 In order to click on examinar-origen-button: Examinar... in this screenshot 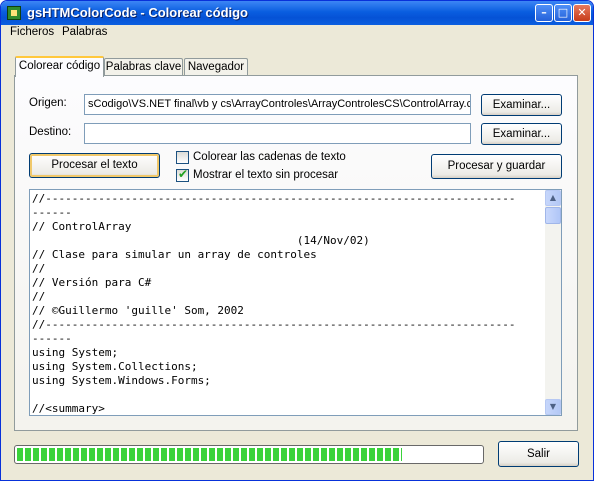, I will do `click(521, 105)`.